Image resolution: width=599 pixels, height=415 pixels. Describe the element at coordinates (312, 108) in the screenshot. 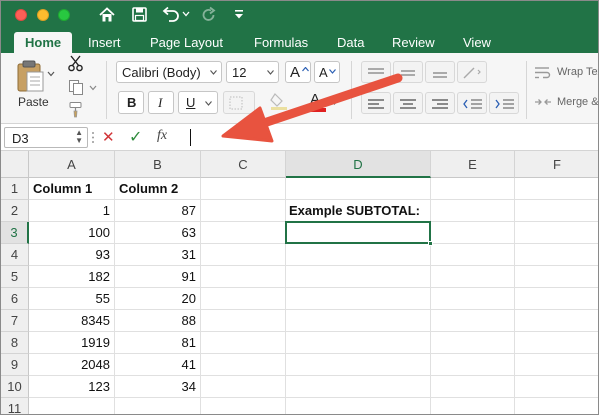

I see `annotation-arrow` at that location.